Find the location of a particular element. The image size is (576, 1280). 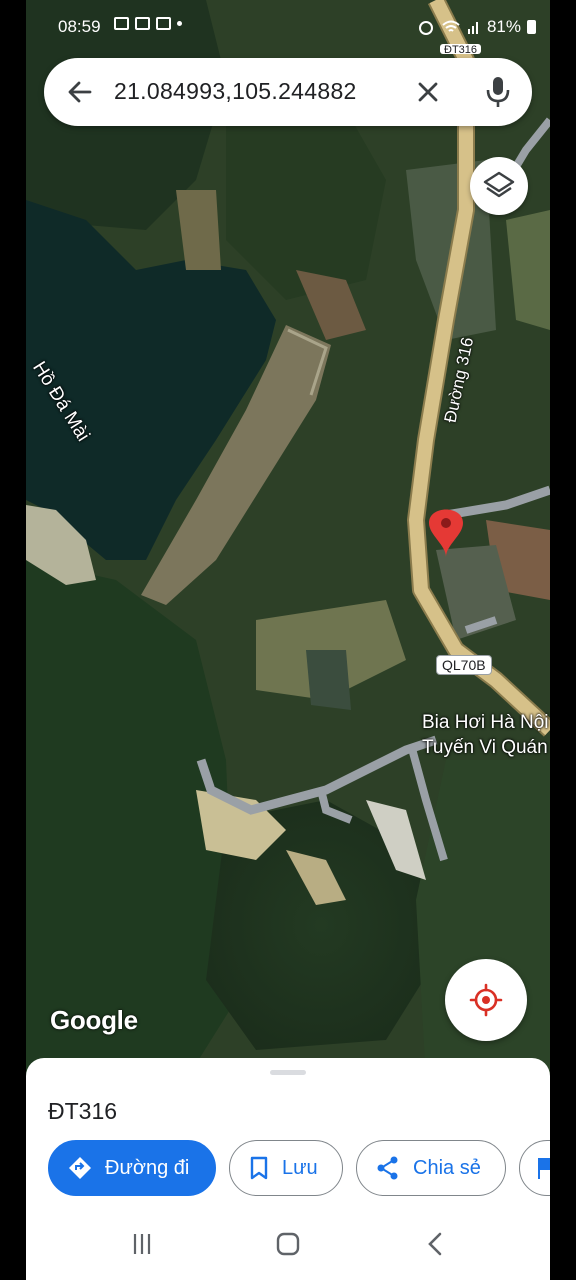

more-notifications-icon is located at coordinates (179, 23).